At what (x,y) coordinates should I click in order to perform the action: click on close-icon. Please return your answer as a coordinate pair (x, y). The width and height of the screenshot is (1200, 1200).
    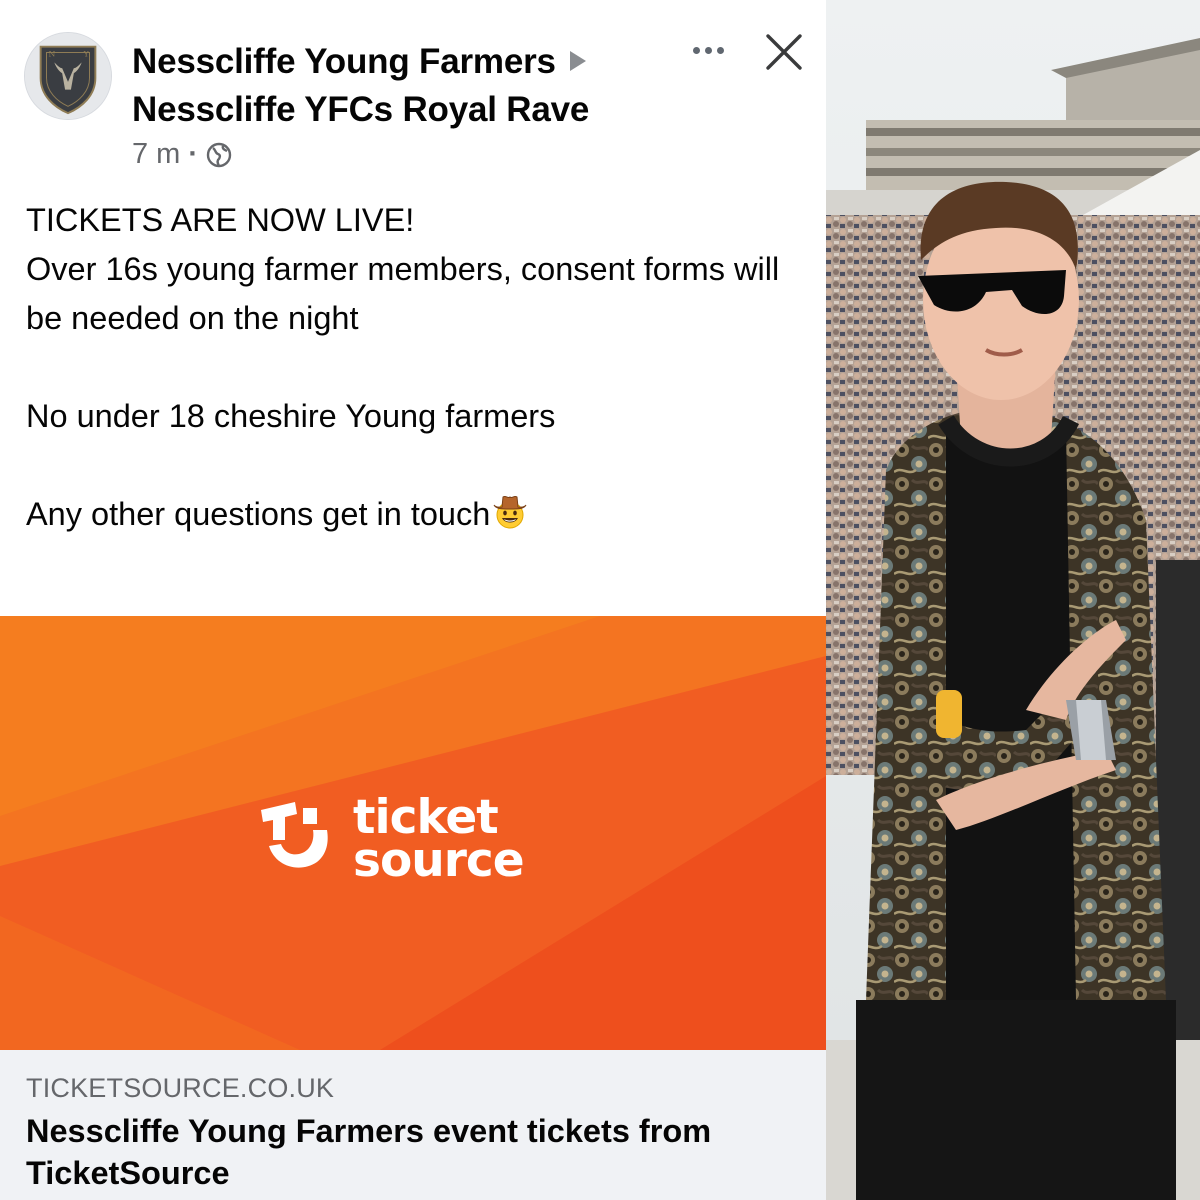
    Looking at the image, I should click on (784, 52).